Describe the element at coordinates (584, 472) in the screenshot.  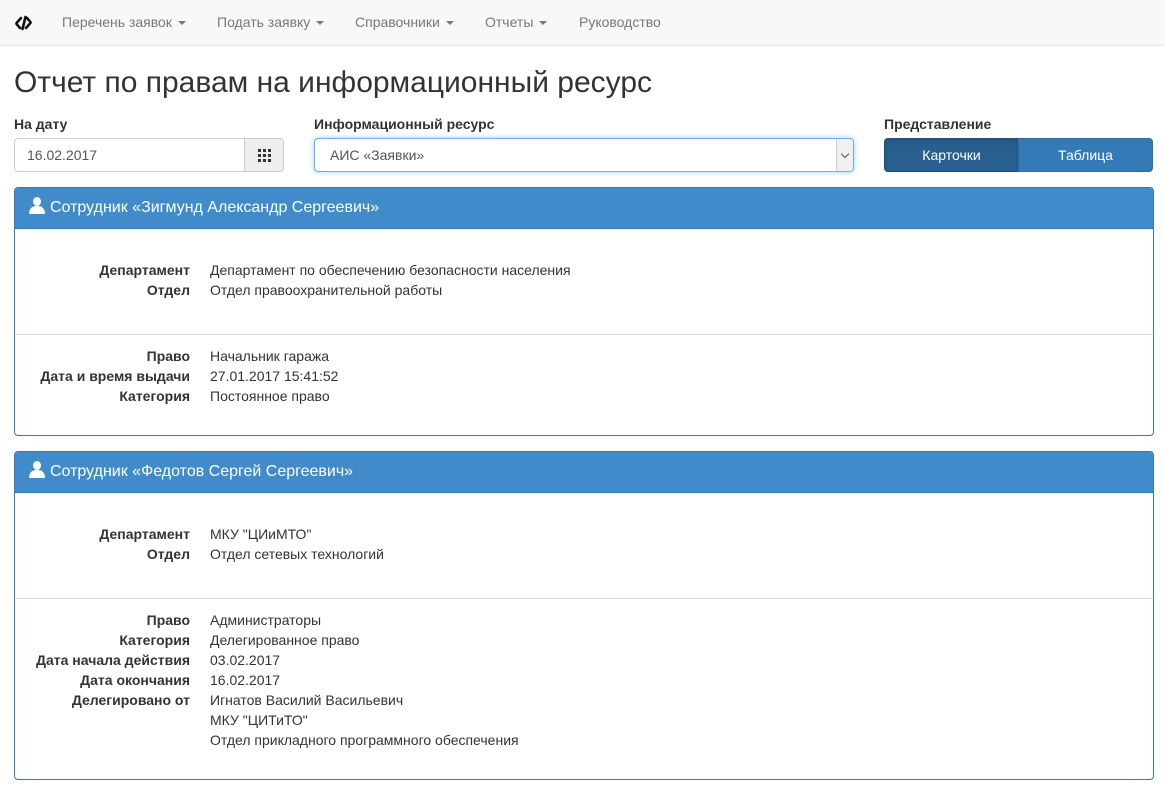
I see `employee-card-heading: Сотрудник «Федотов Сергей Сергеевич»` at that location.